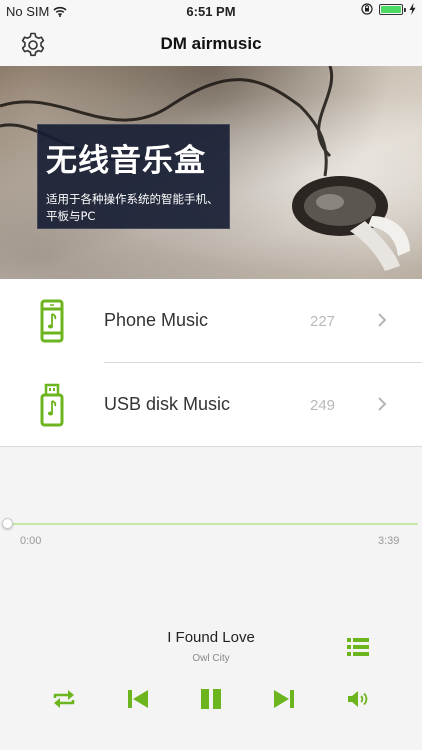 The image size is (422, 750). What do you see at coordinates (64, 699) in the screenshot?
I see `repeat-icon` at bounding box center [64, 699].